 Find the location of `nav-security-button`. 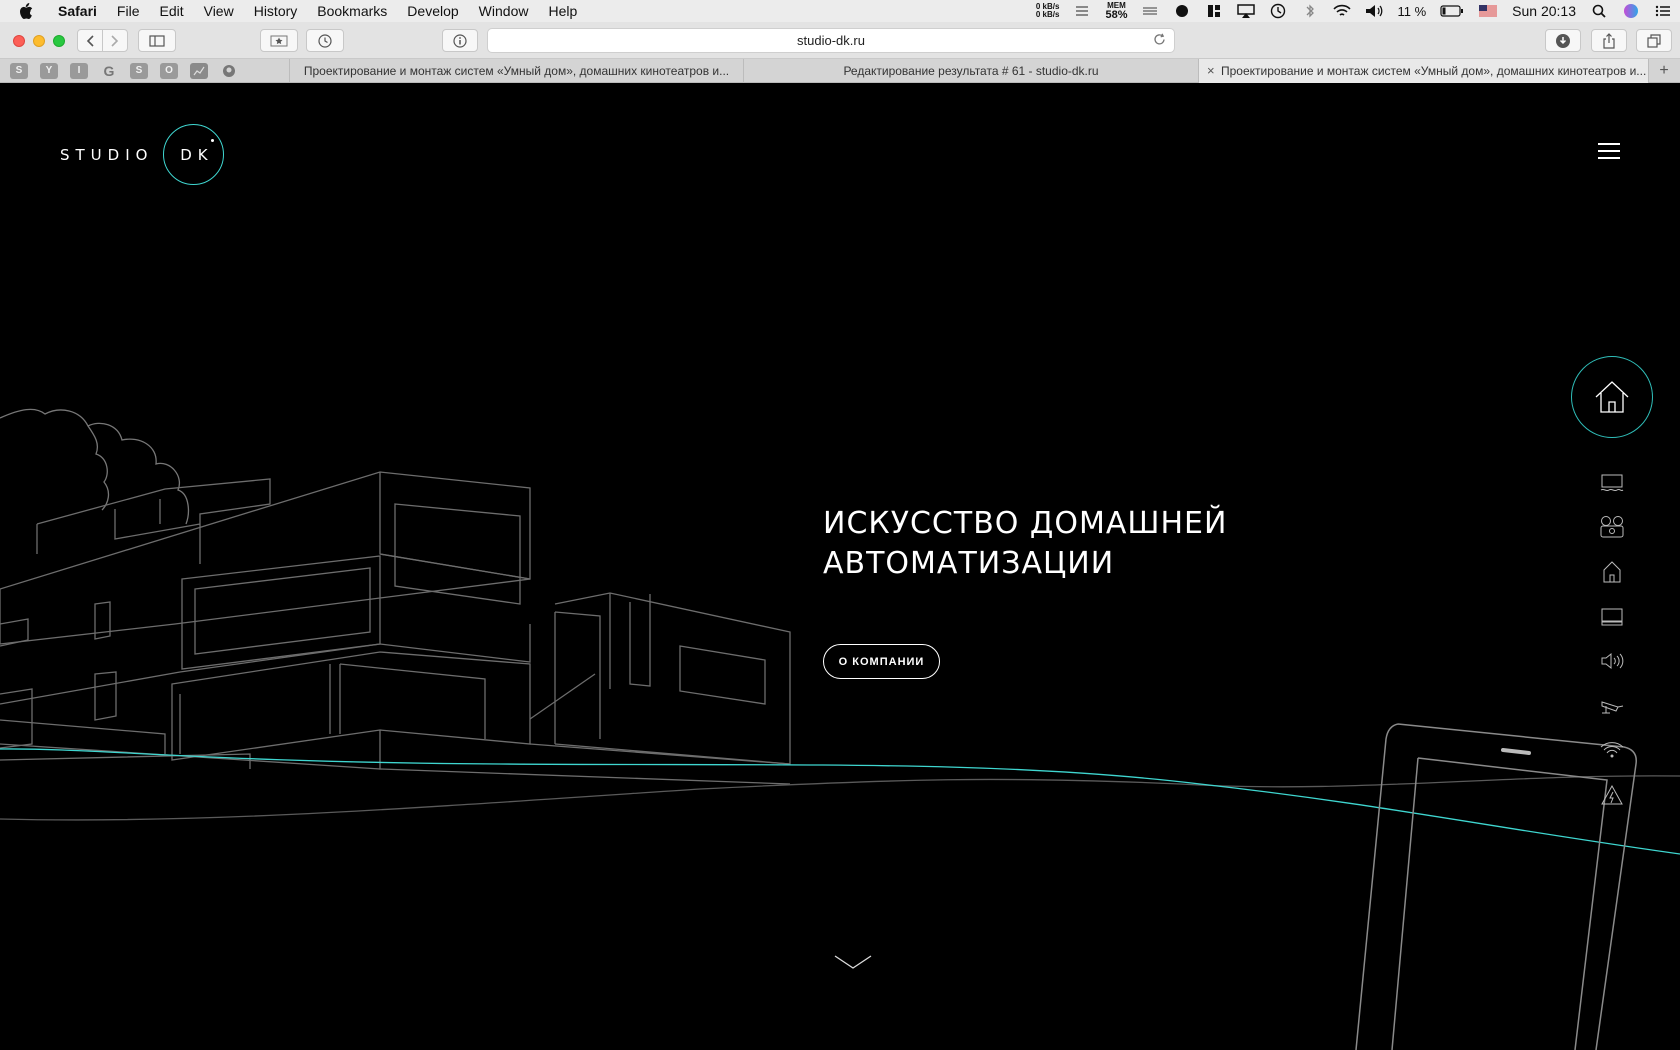

nav-security-button is located at coordinates (1612, 706).